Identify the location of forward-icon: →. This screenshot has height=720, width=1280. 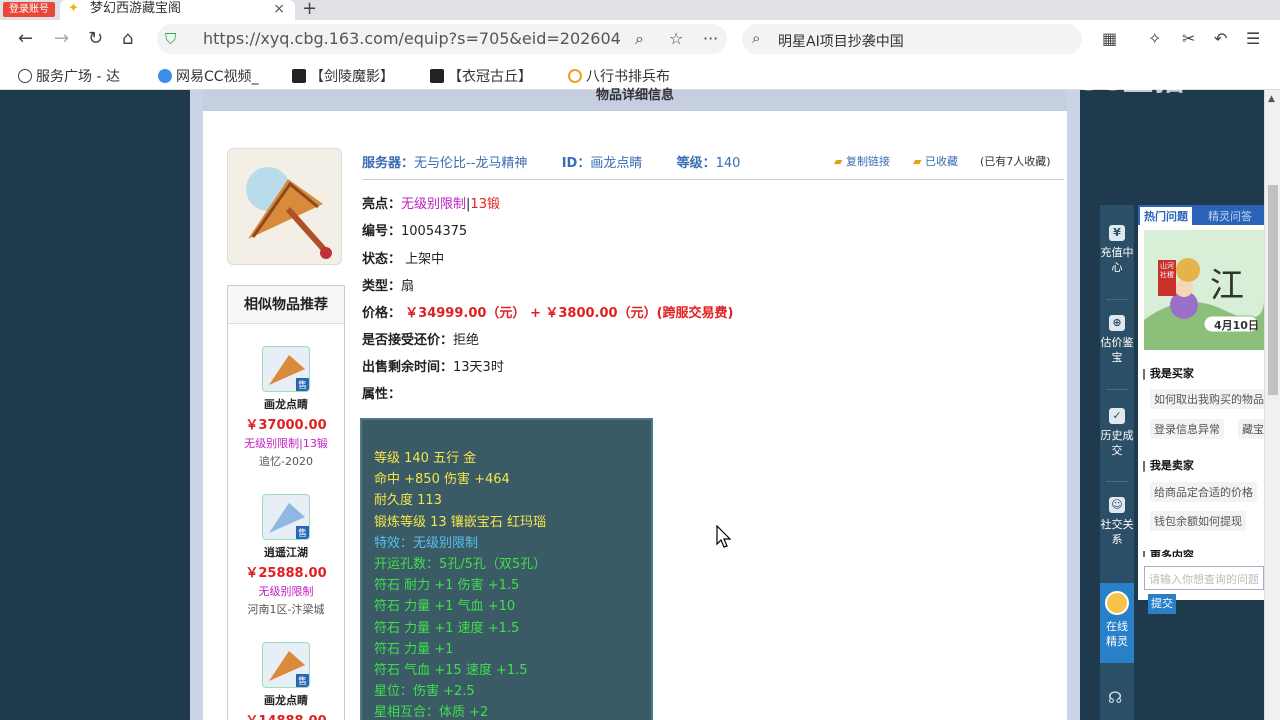
(61, 38).